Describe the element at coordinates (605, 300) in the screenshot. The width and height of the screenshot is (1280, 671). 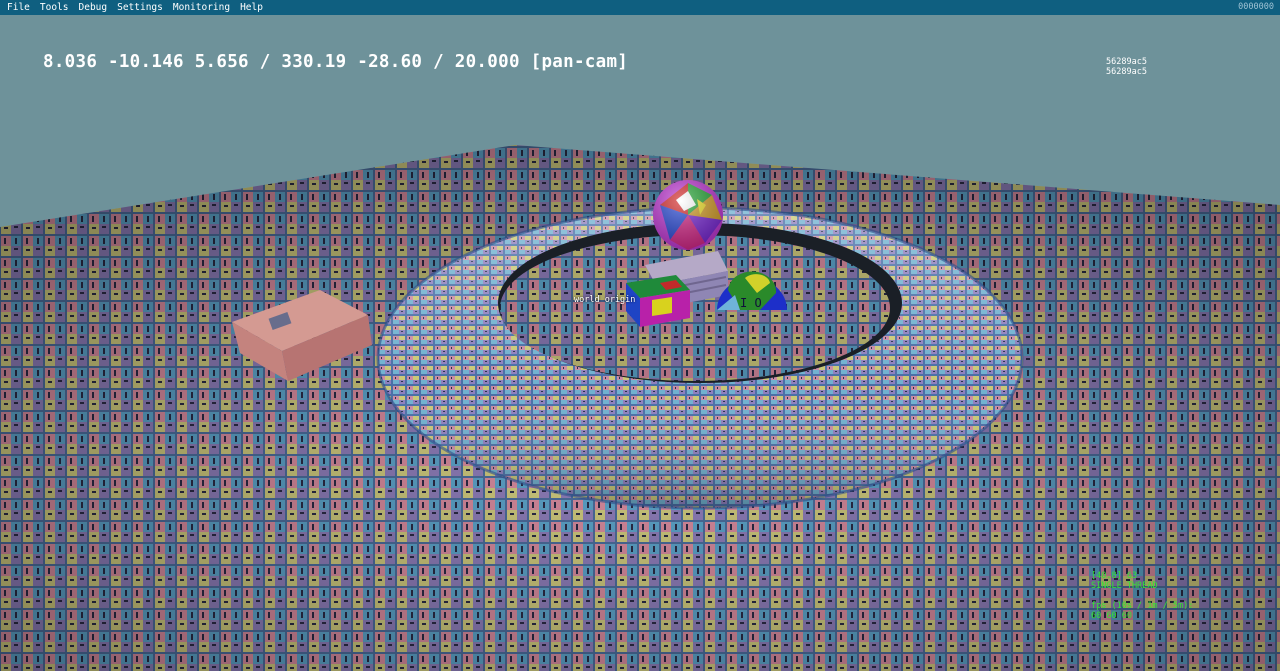
I see `world-origin-label: world origin` at that location.